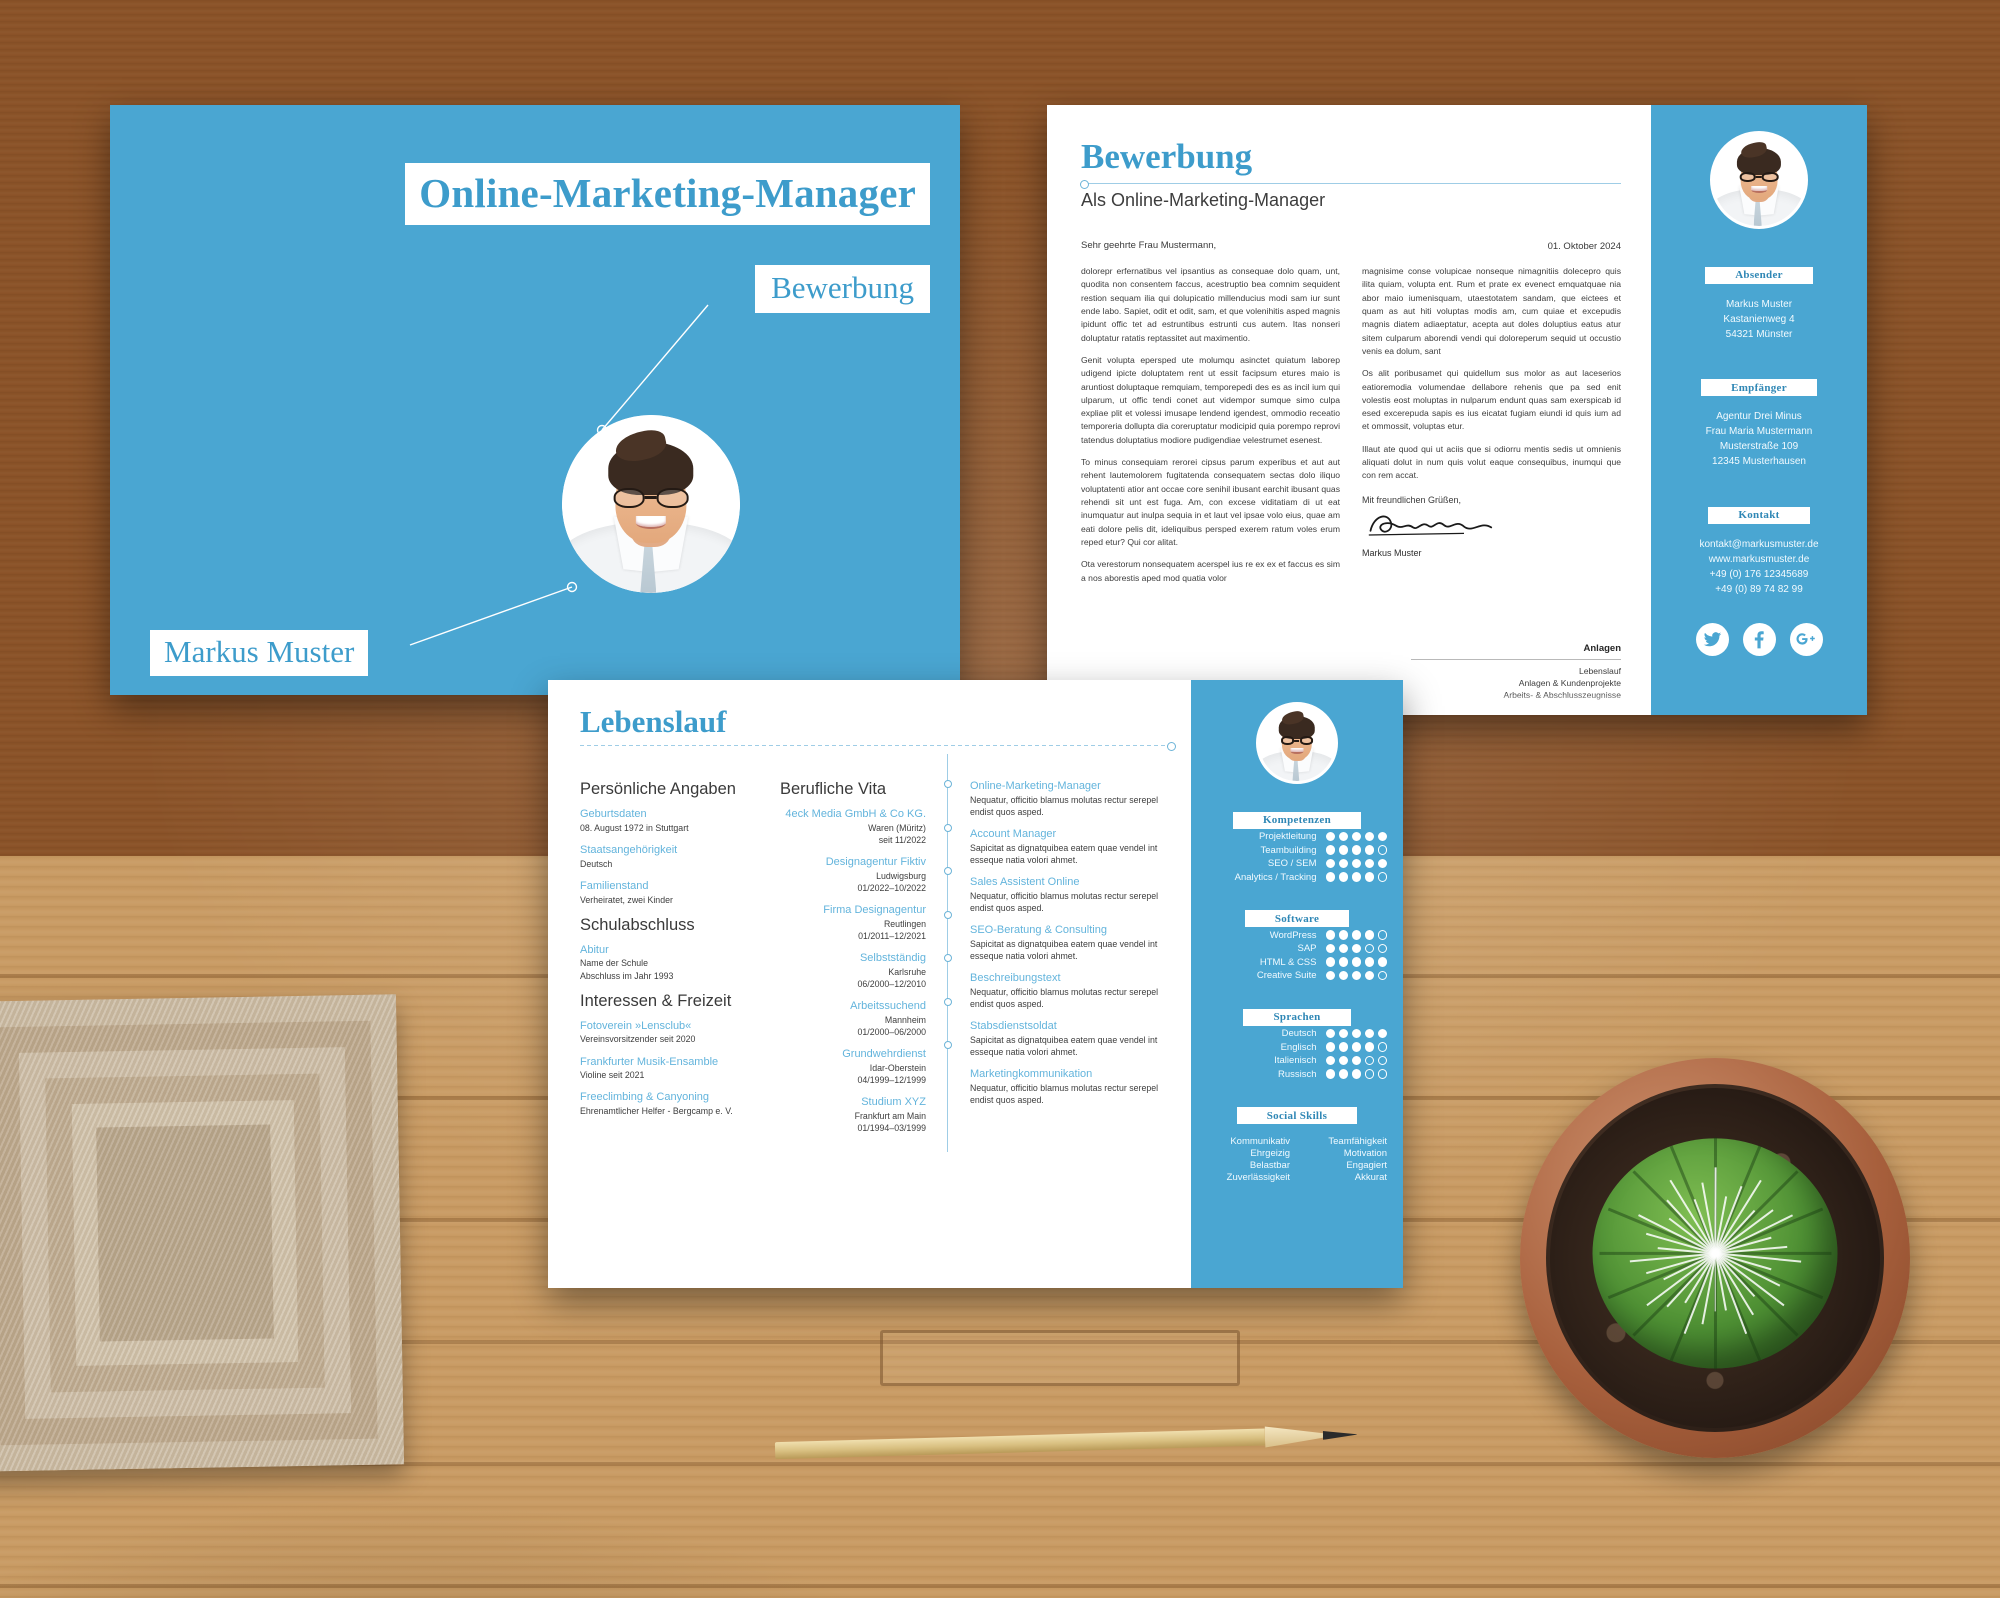 The width and height of the screenshot is (2000, 1598). I want to click on twitter-icon, so click(1712, 639).